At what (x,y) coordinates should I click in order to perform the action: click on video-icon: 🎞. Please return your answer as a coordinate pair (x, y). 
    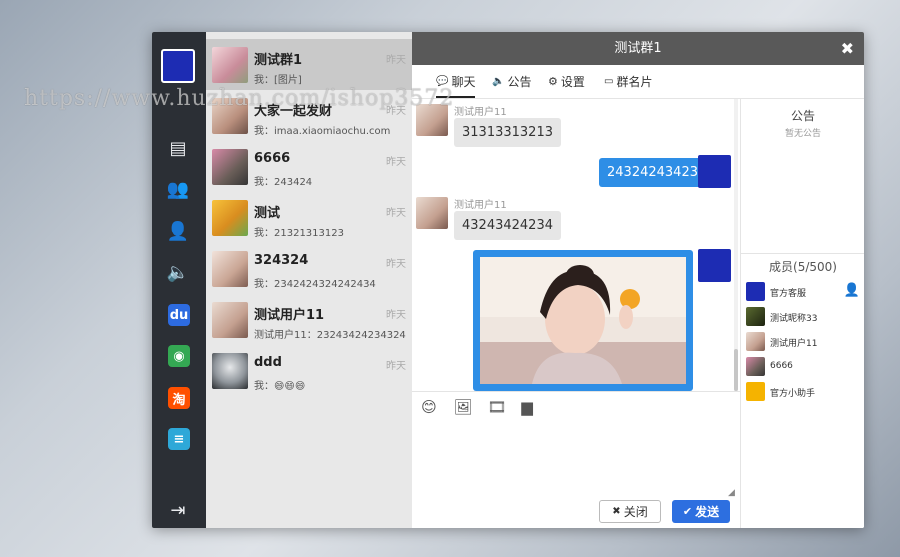
    Looking at the image, I should click on (496, 407).